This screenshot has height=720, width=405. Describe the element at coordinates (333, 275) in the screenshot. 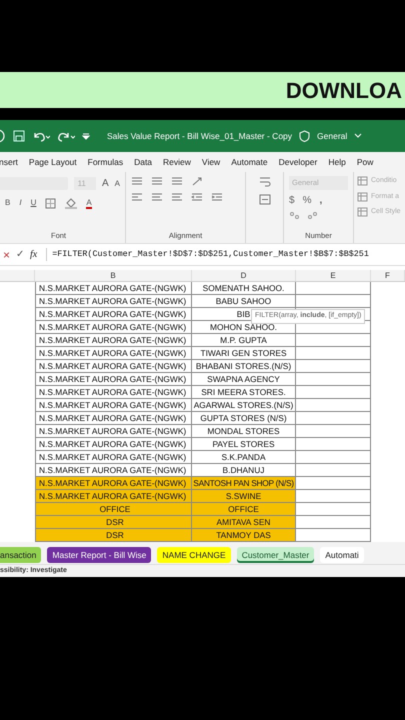

I see `column-header: E` at that location.